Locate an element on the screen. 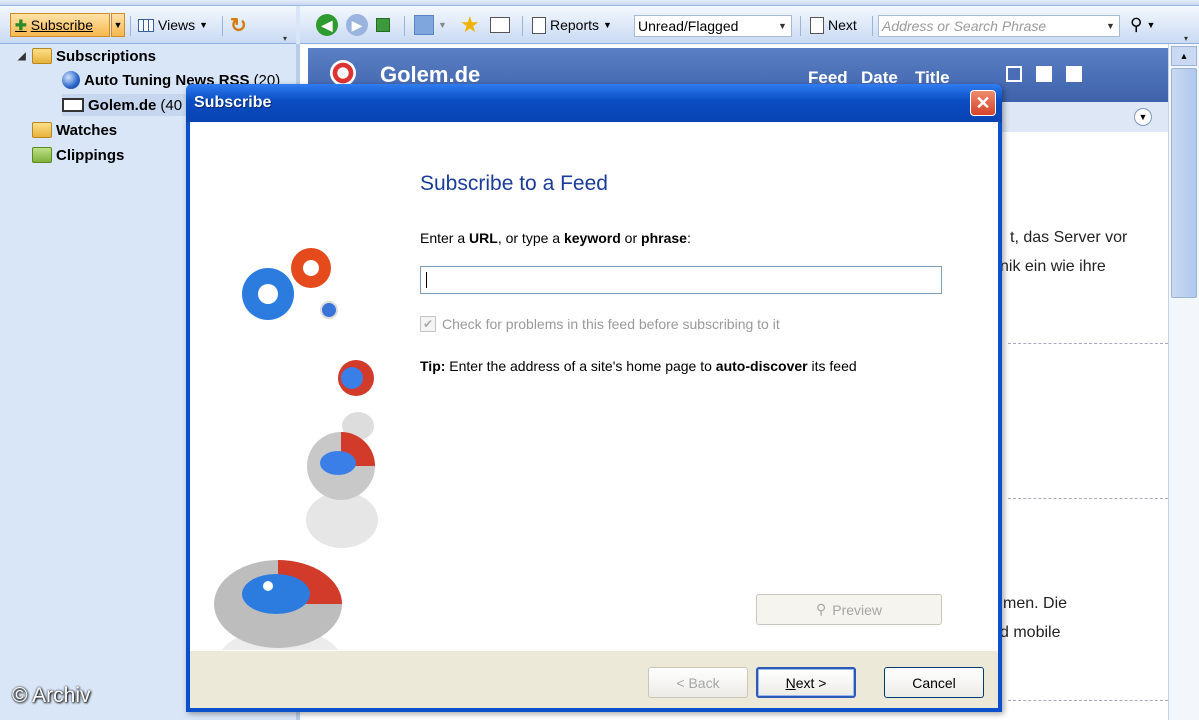  next-label: Next > is located at coordinates (806, 682).